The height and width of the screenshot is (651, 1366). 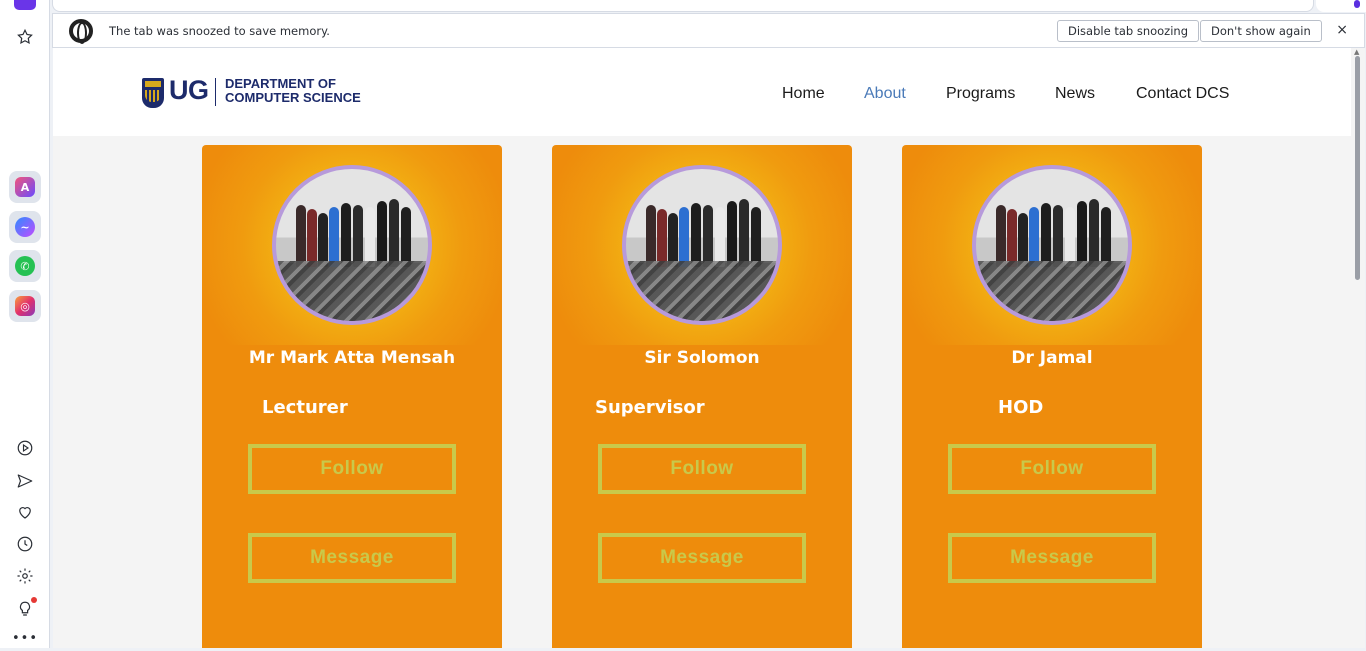 What do you see at coordinates (34, 600) in the screenshot?
I see `notification-dot` at bounding box center [34, 600].